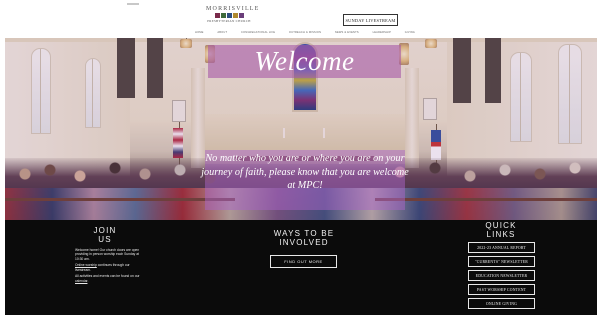 The image size is (597, 315). Describe the element at coordinates (501, 303) in the screenshot. I see `online-giving-link: ONLINE GIVING` at that location.